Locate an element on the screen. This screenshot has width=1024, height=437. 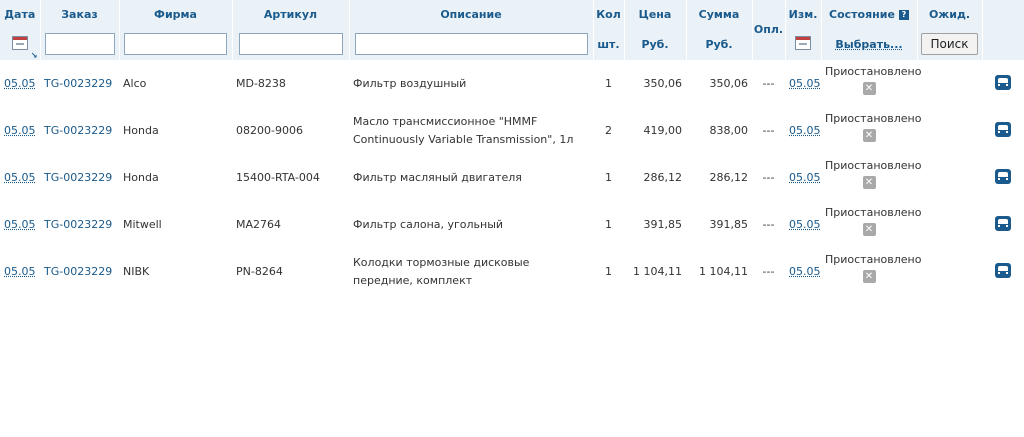
sum-unit-label: Руб. is located at coordinates (719, 44).